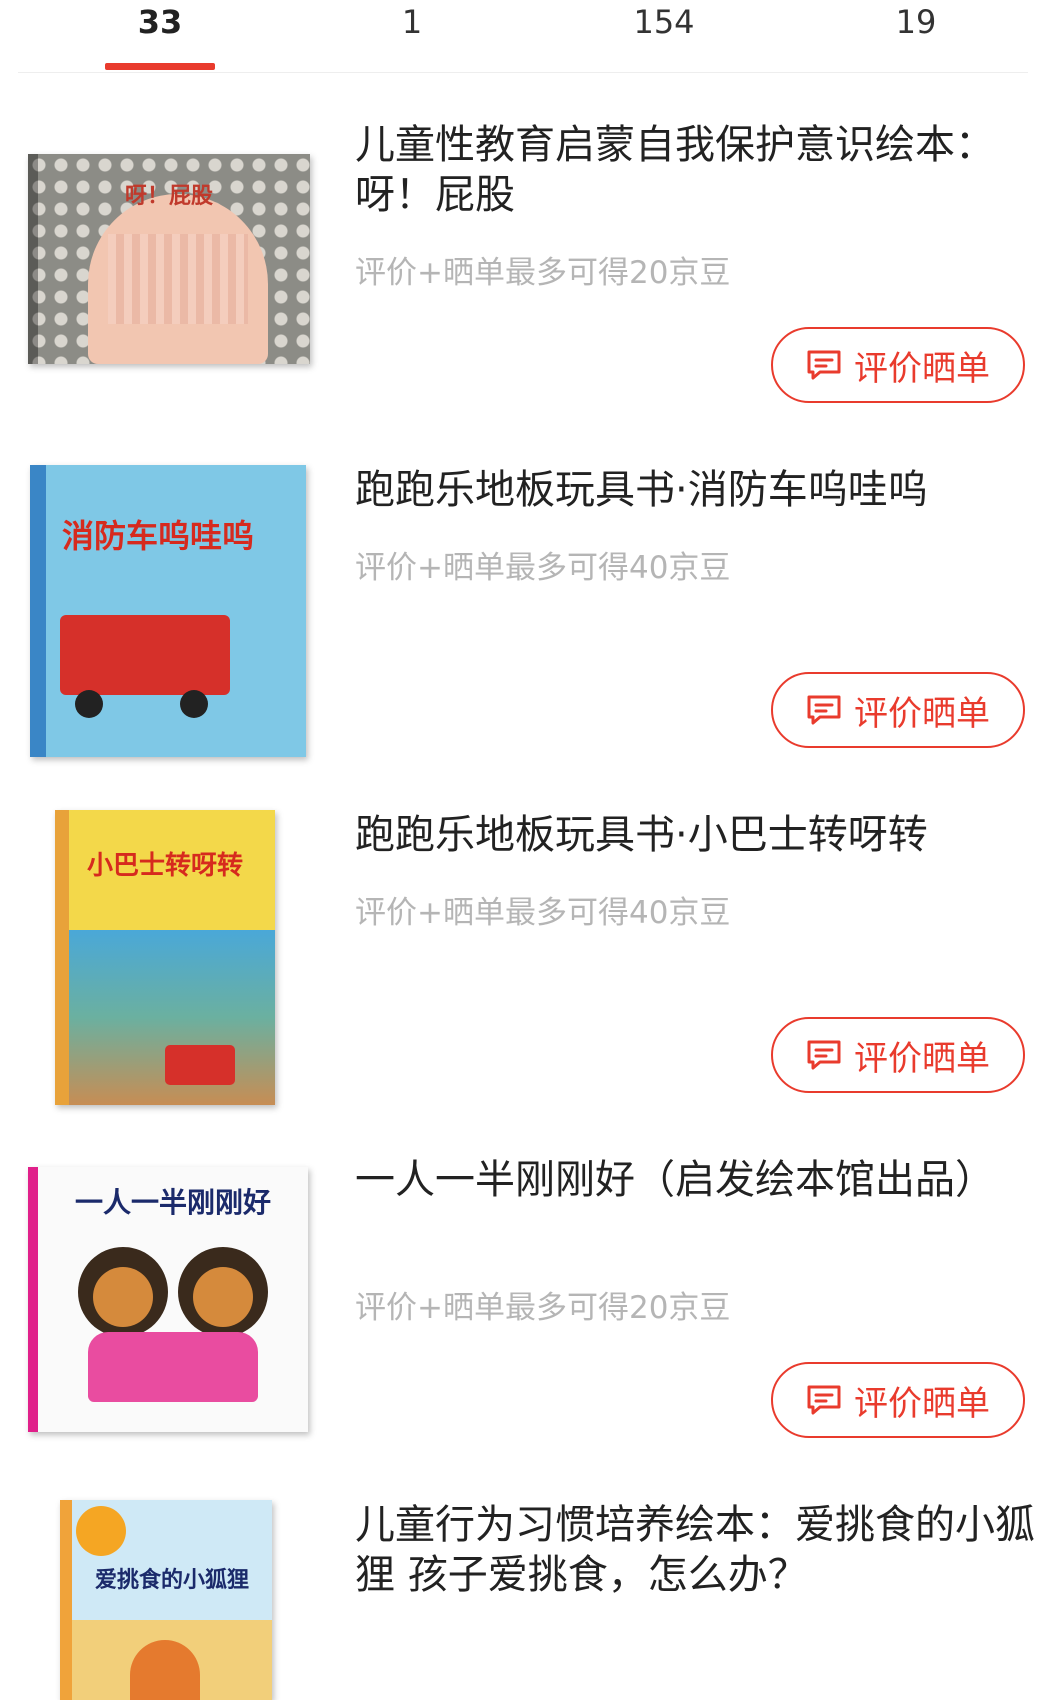  What do you see at coordinates (173, 1367) in the screenshot?
I see `dress` at bounding box center [173, 1367].